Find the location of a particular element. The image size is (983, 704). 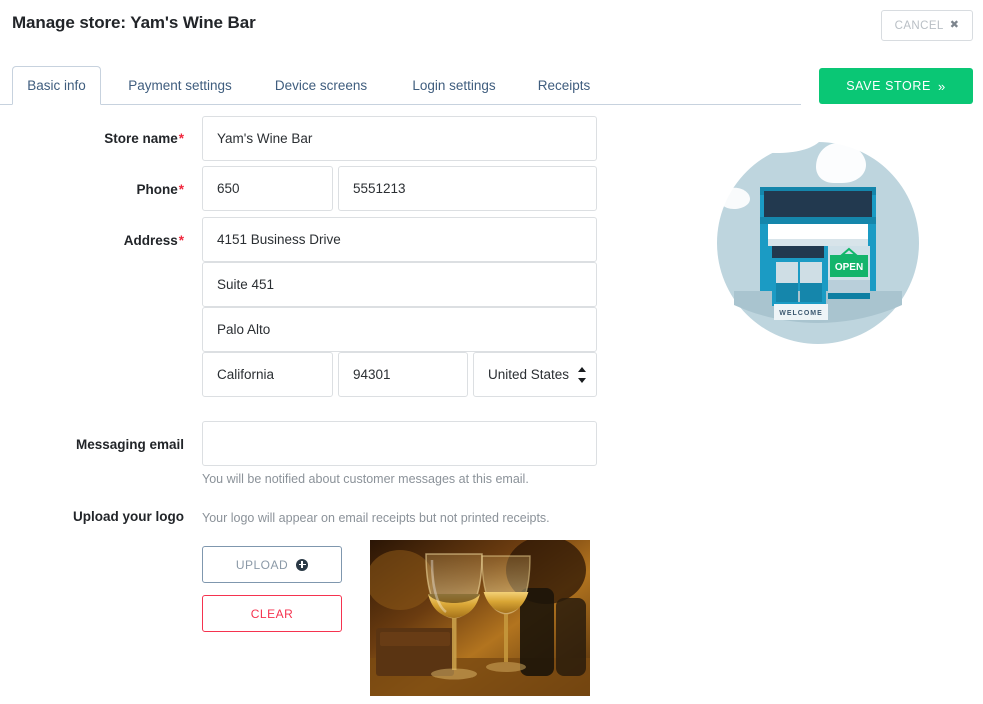

welcome-mat-text: WELCOME is located at coordinates (801, 313).